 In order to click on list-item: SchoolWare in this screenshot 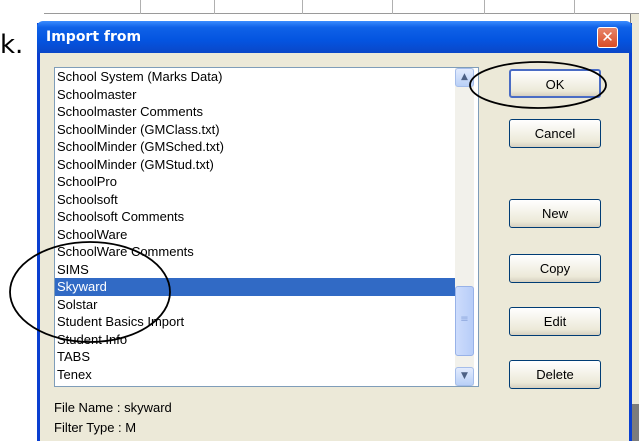, I will do `click(266, 235)`.